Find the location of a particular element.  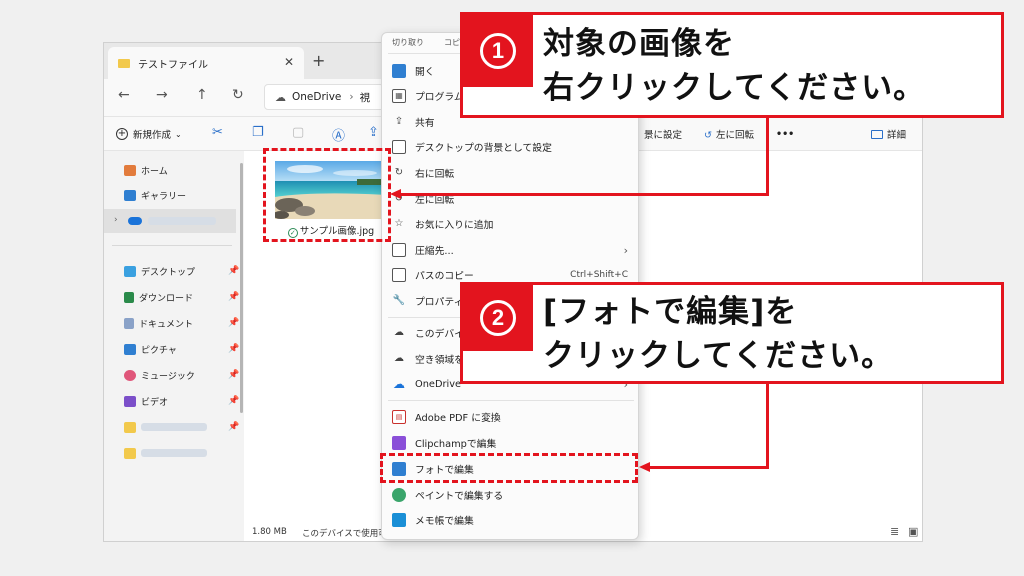

menu-item-label: お気に入りに追加 is located at coordinates (454, 225).